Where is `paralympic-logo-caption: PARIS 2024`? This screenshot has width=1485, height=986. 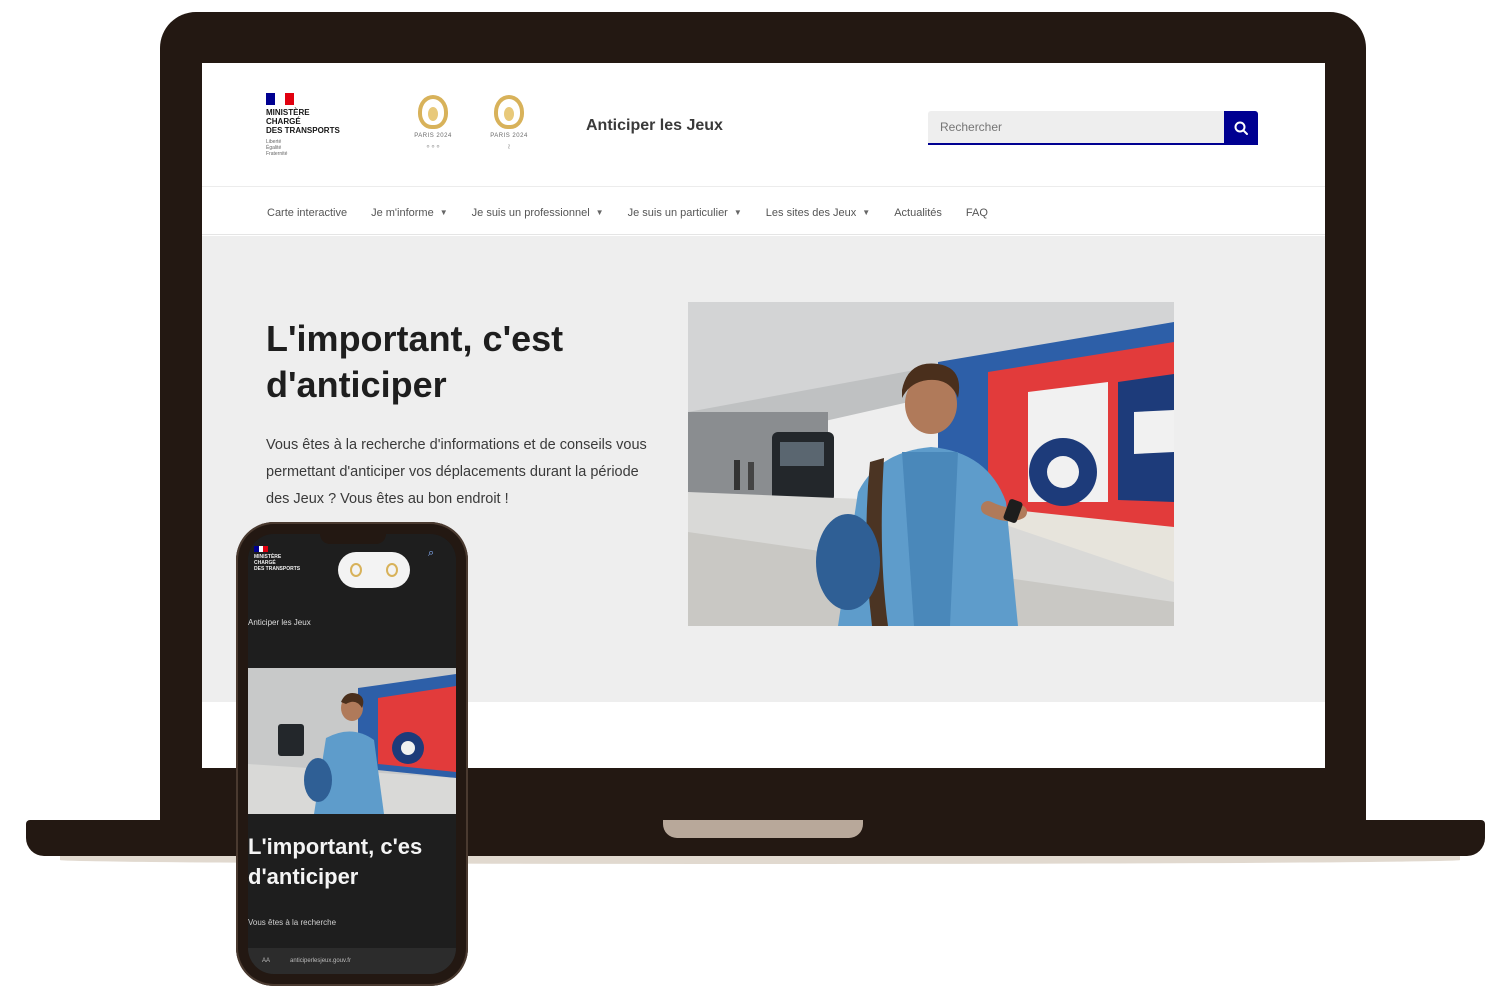 paralympic-logo-caption: PARIS 2024 is located at coordinates (509, 136).